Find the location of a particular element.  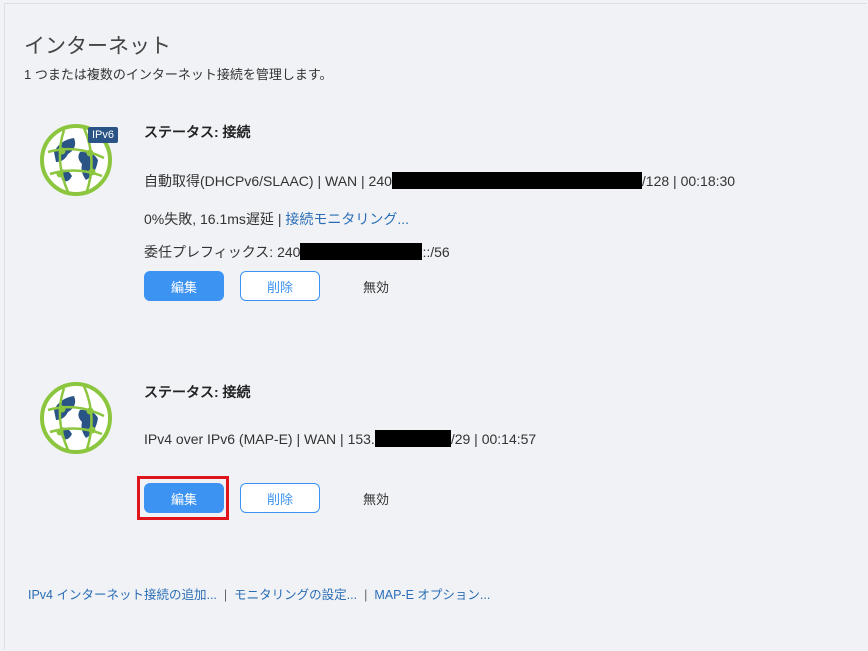

delegated-prefix-label: 委任プレフィックス: 240 is located at coordinates (222, 252).